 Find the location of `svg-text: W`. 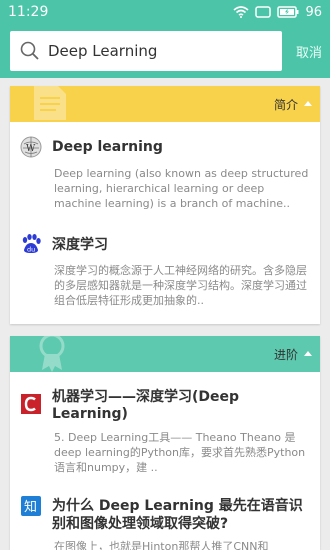

svg-text: W is located at coordinates (31, 149).